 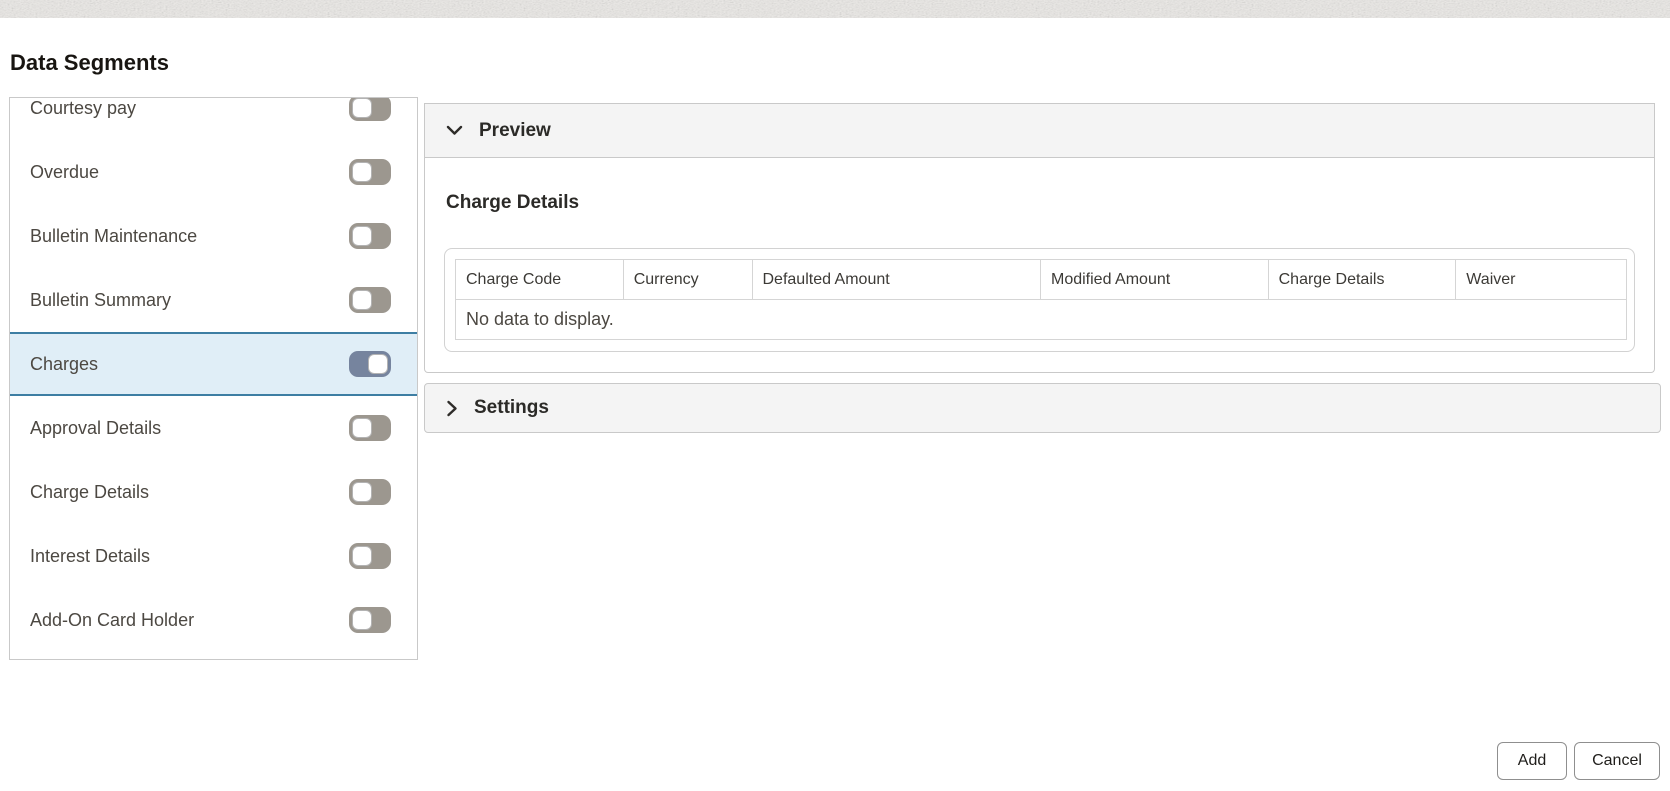 I want to click on table-empty-message: No data to display., so click(x=540, y=319).